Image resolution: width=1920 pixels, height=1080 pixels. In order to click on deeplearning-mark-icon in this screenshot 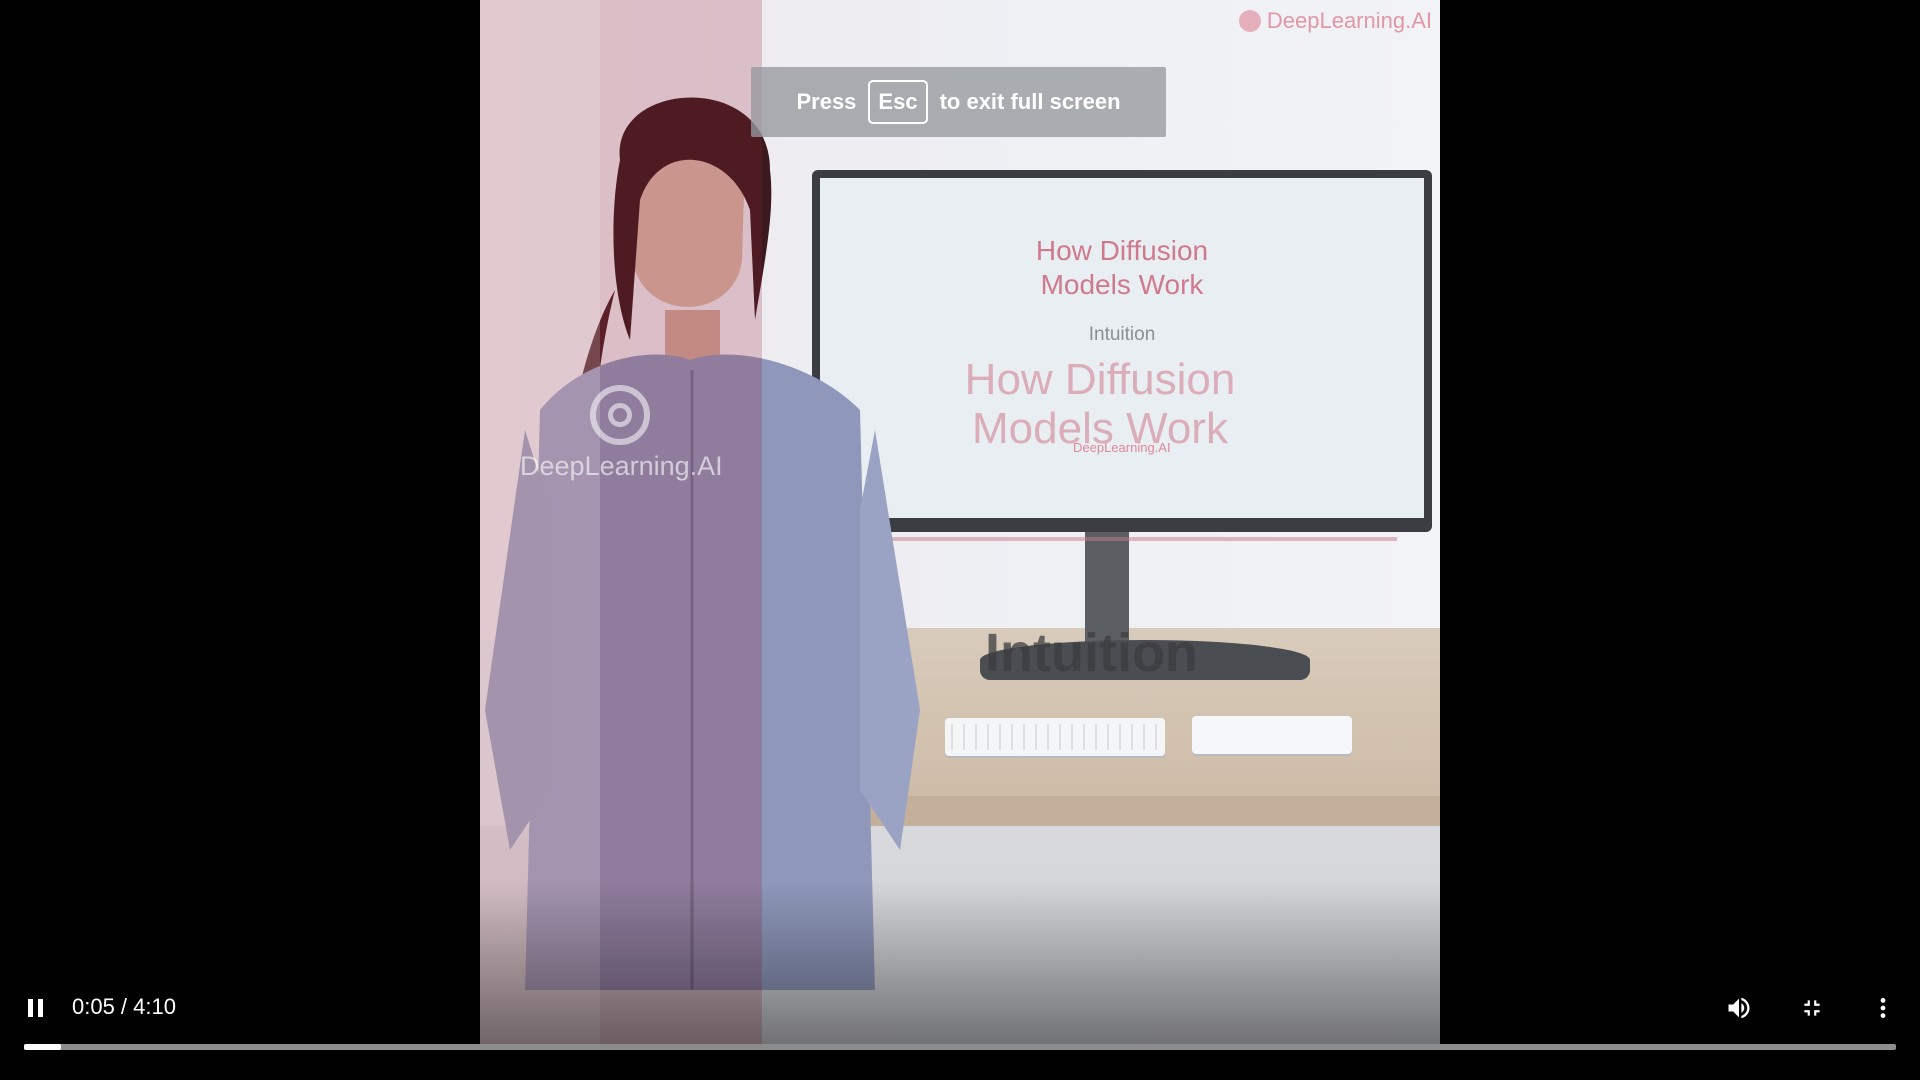, I will do `click(1249, 21)`.